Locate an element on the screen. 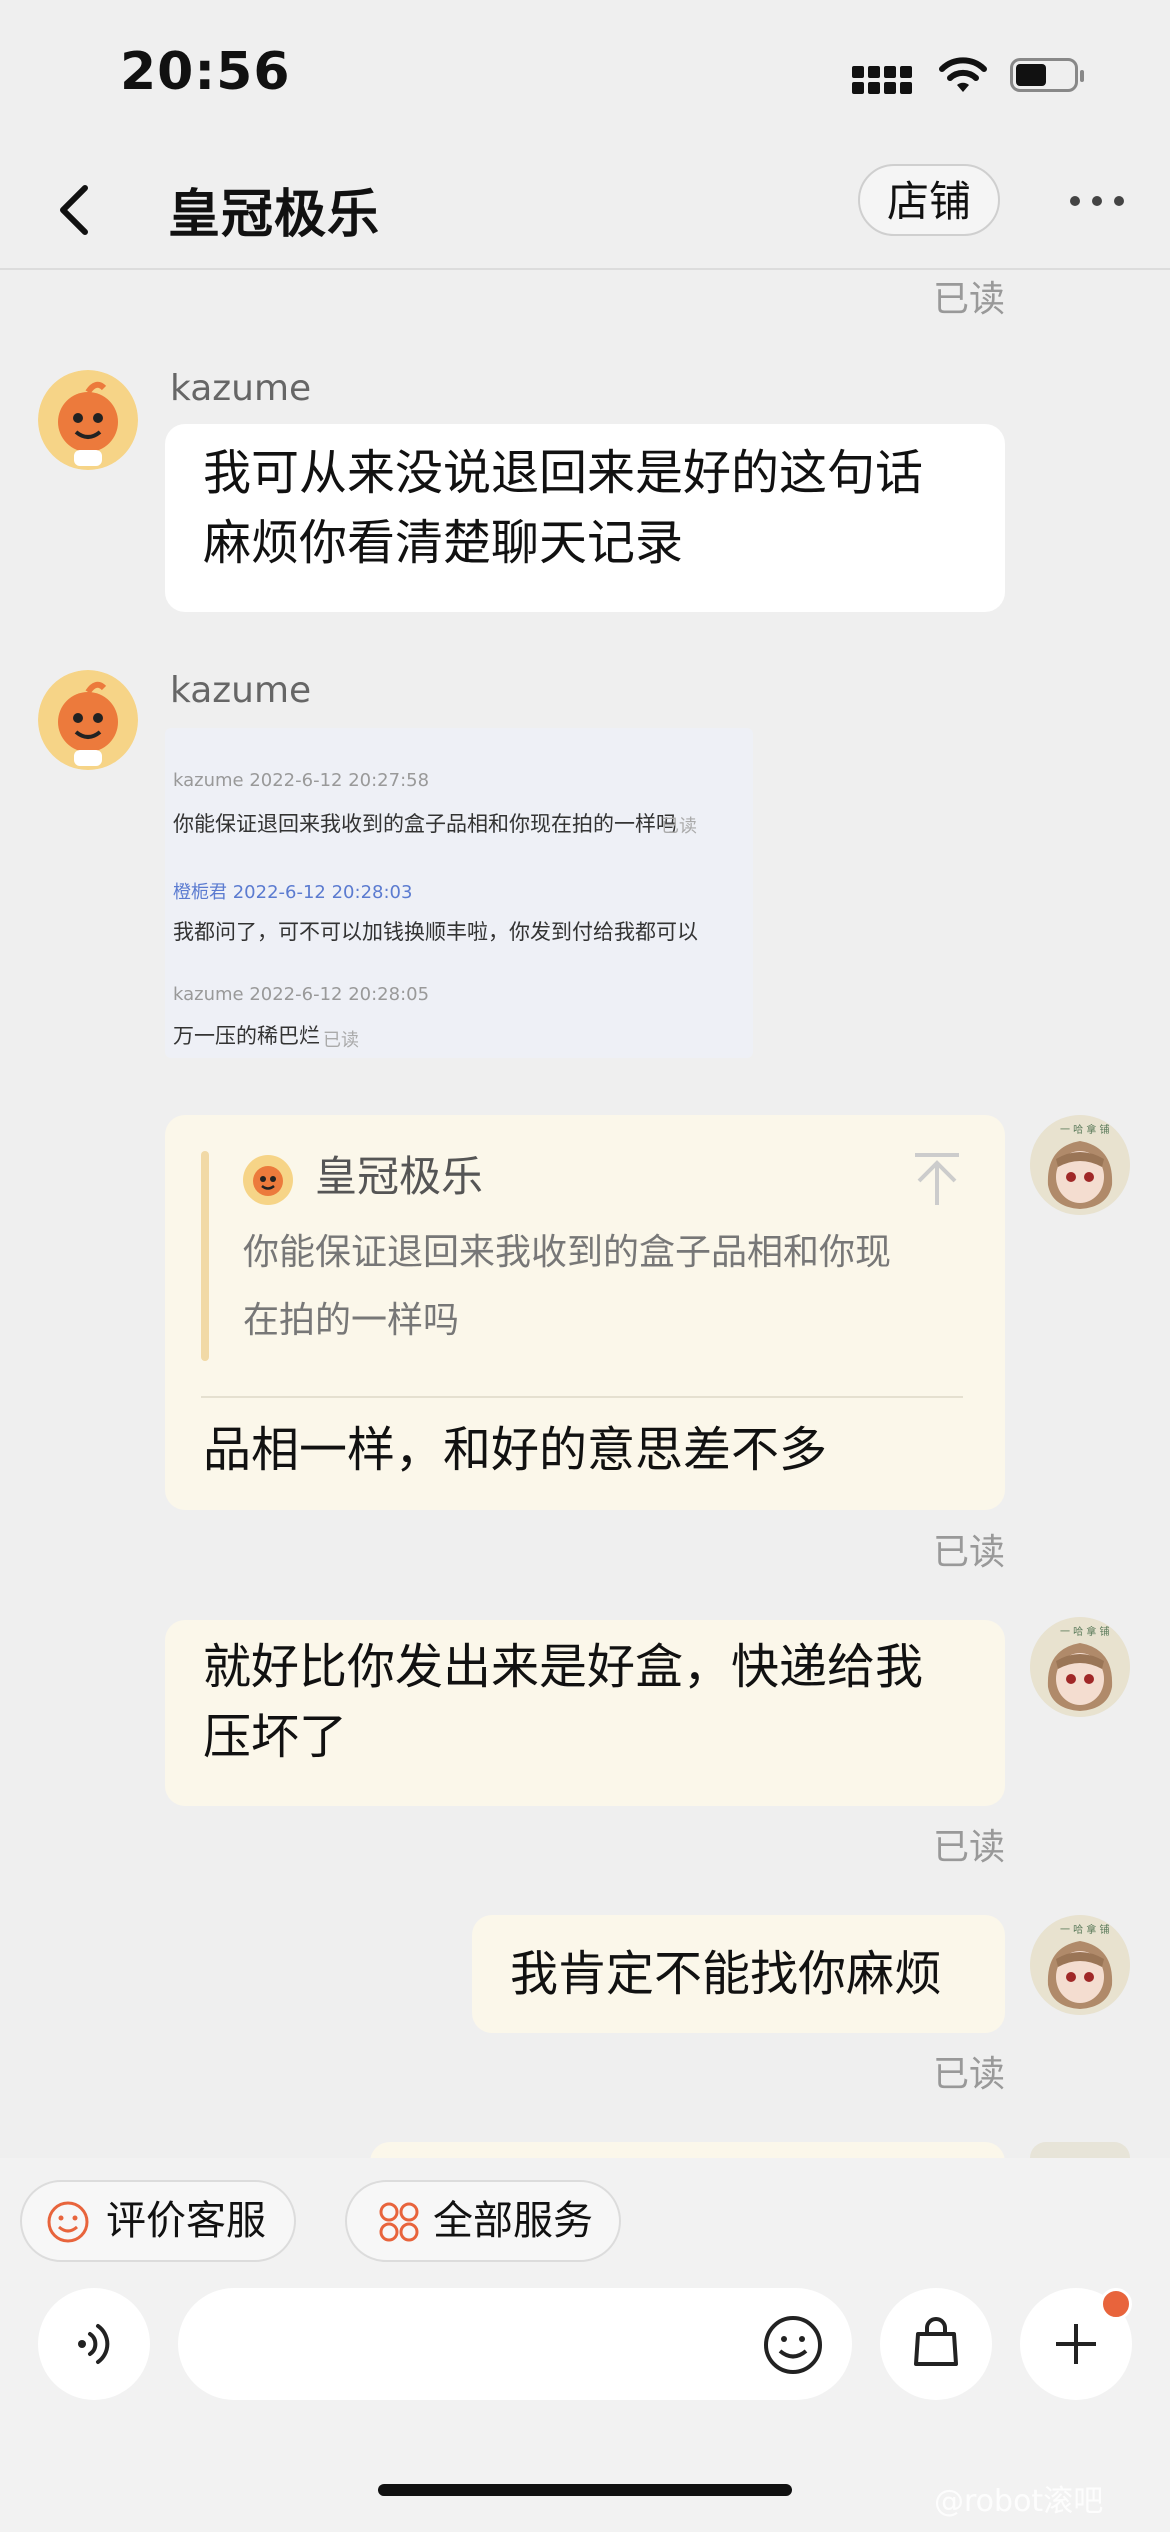  chat-header: 皇冠极乐 店铺 is located at coordinates (585, 210).